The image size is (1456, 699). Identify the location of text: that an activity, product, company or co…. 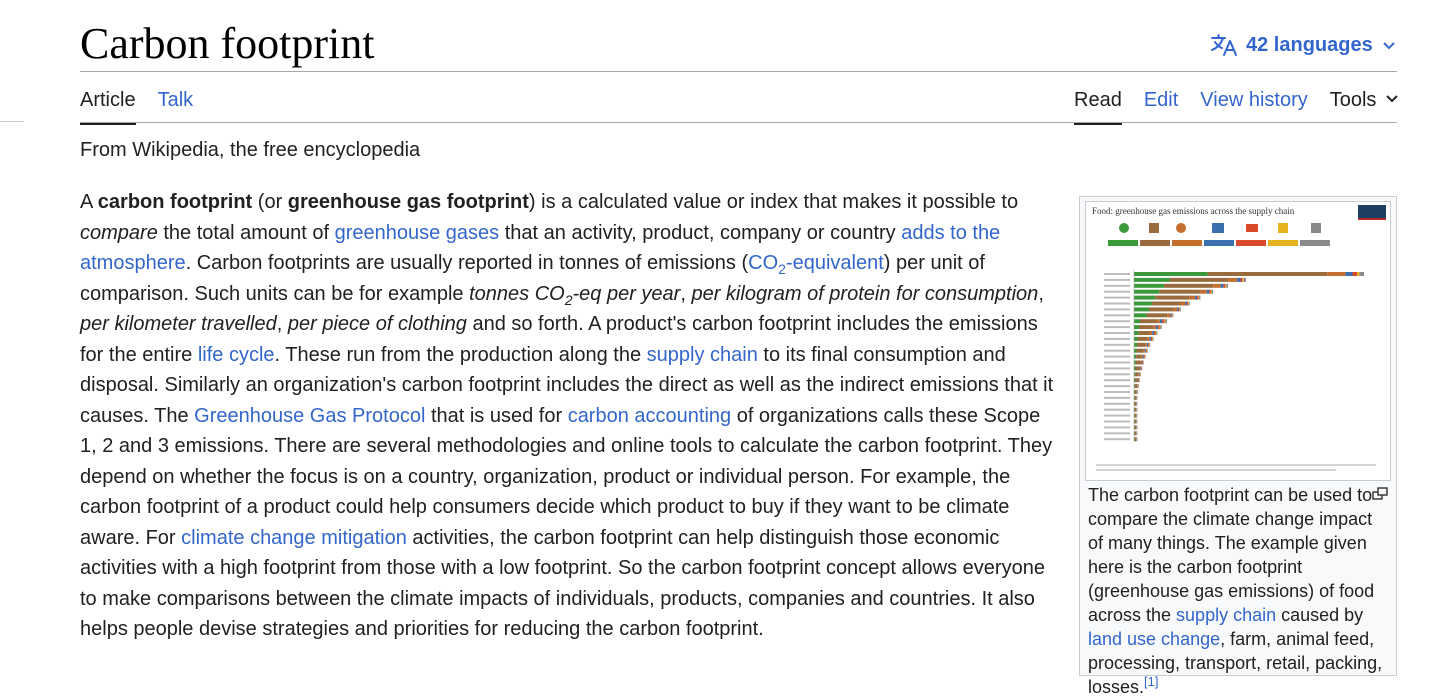
(700, 233).